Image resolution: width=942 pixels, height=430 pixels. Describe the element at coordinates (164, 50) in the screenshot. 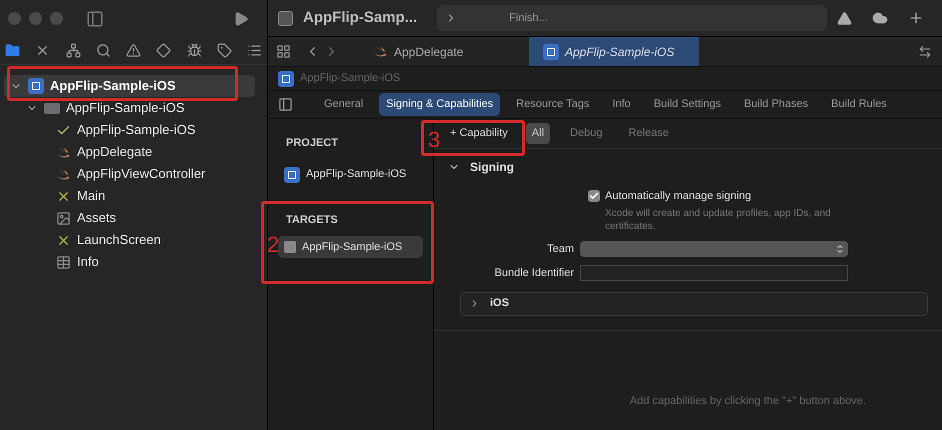

I see `diamond-icon` at that location.